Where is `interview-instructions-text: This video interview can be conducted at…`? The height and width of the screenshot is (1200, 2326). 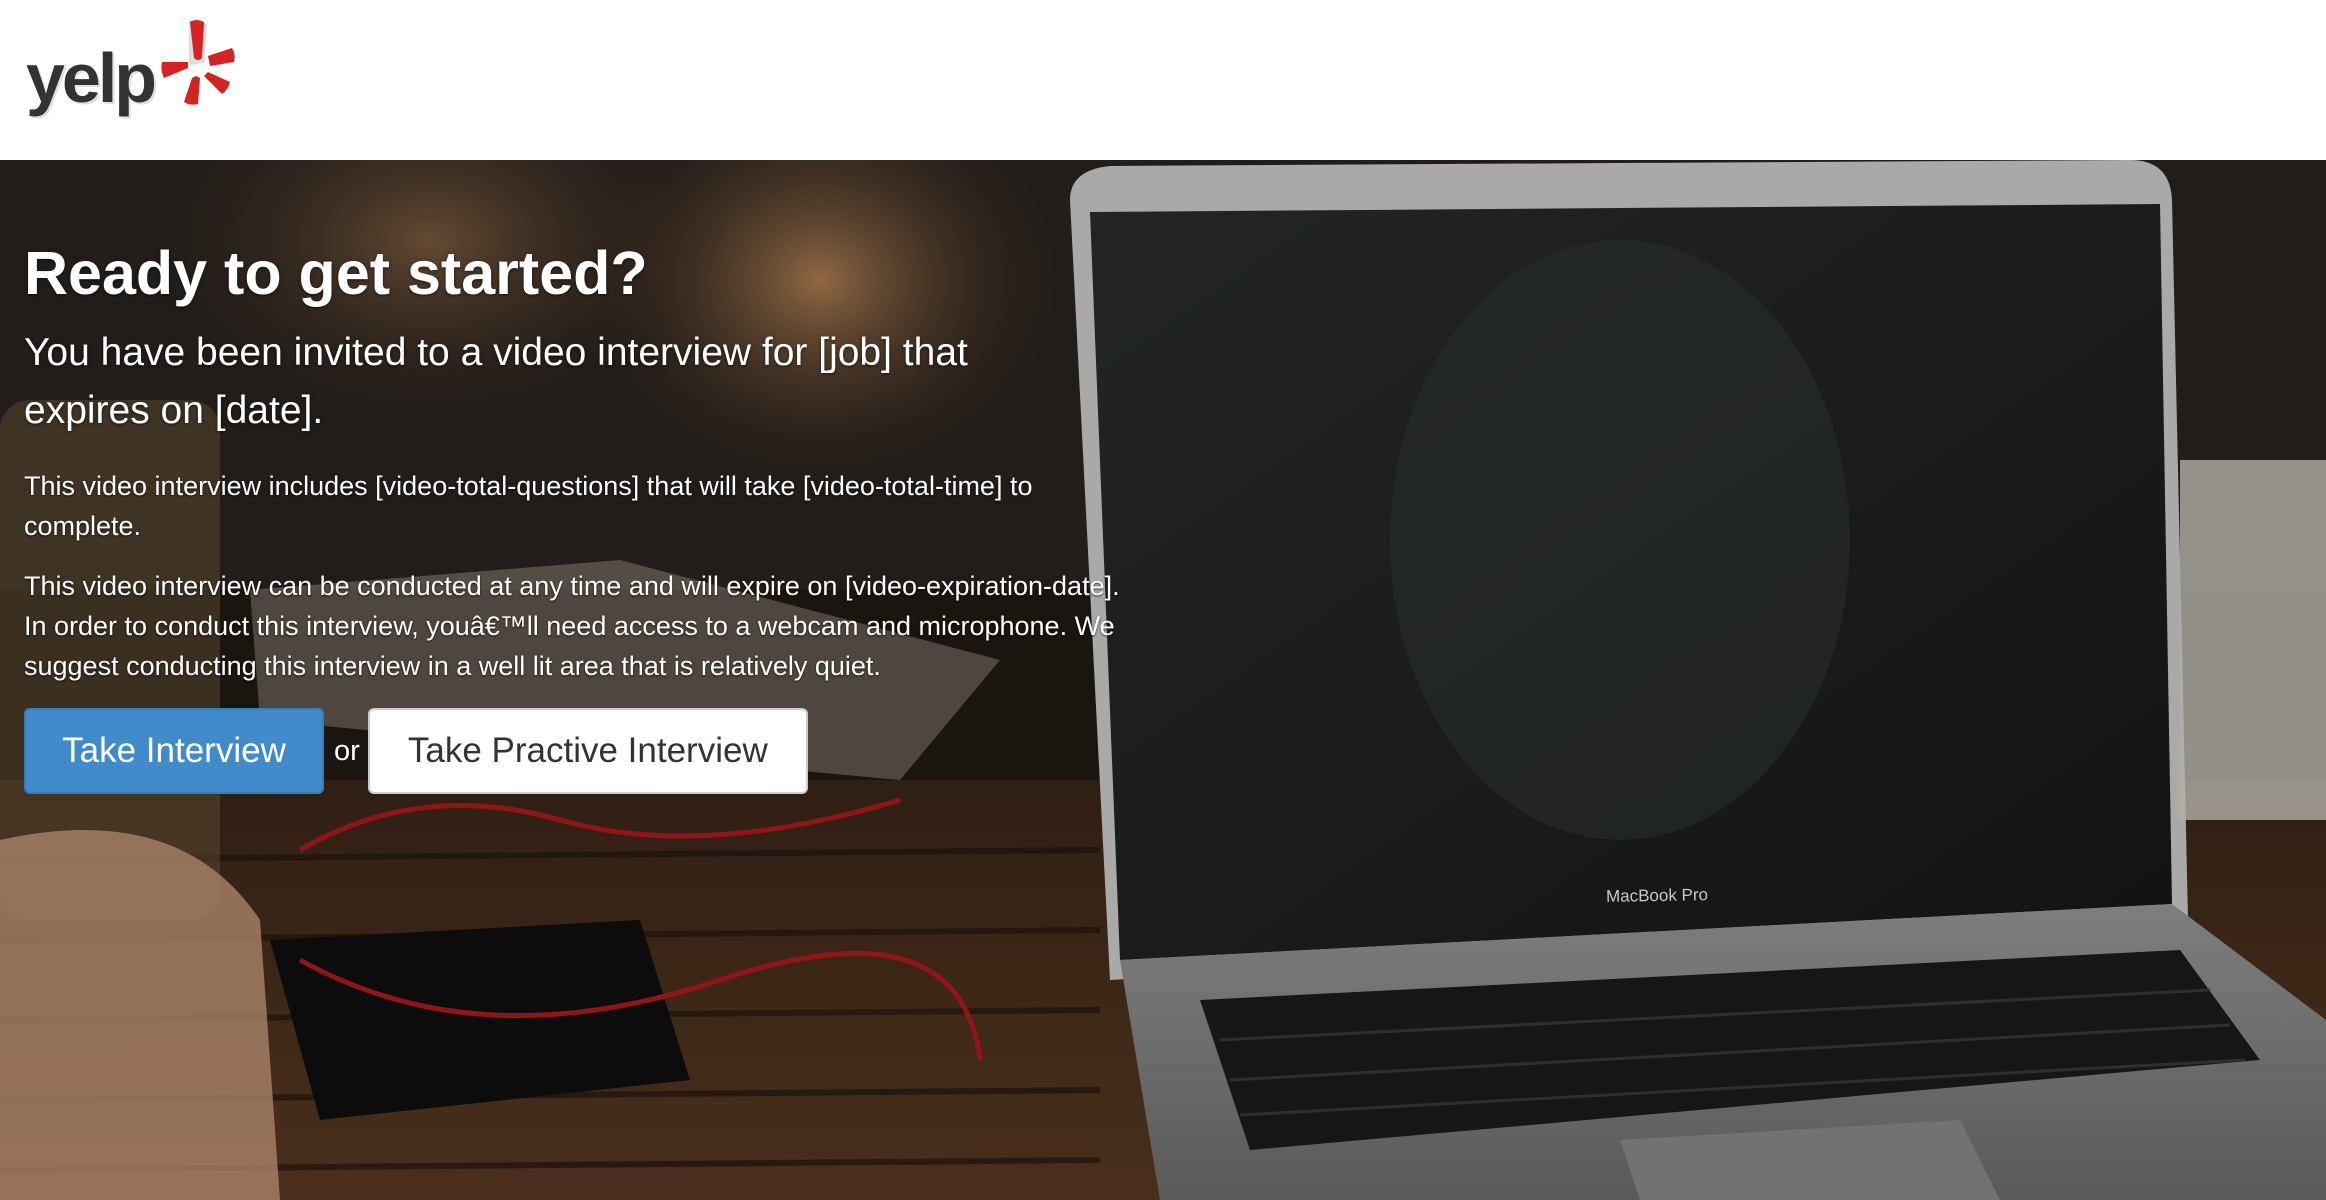 interview-instructions-text: This video interview can be conducted at… is located at coordinates (572, 626).